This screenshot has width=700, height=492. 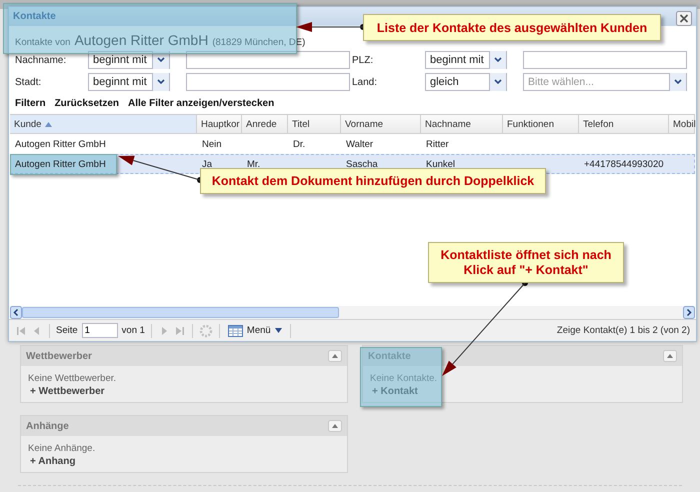 What do you see at coordinates (253, 164) in the screenshot?
I see `table-cell: Mr.` at bounding box center [253, 164].